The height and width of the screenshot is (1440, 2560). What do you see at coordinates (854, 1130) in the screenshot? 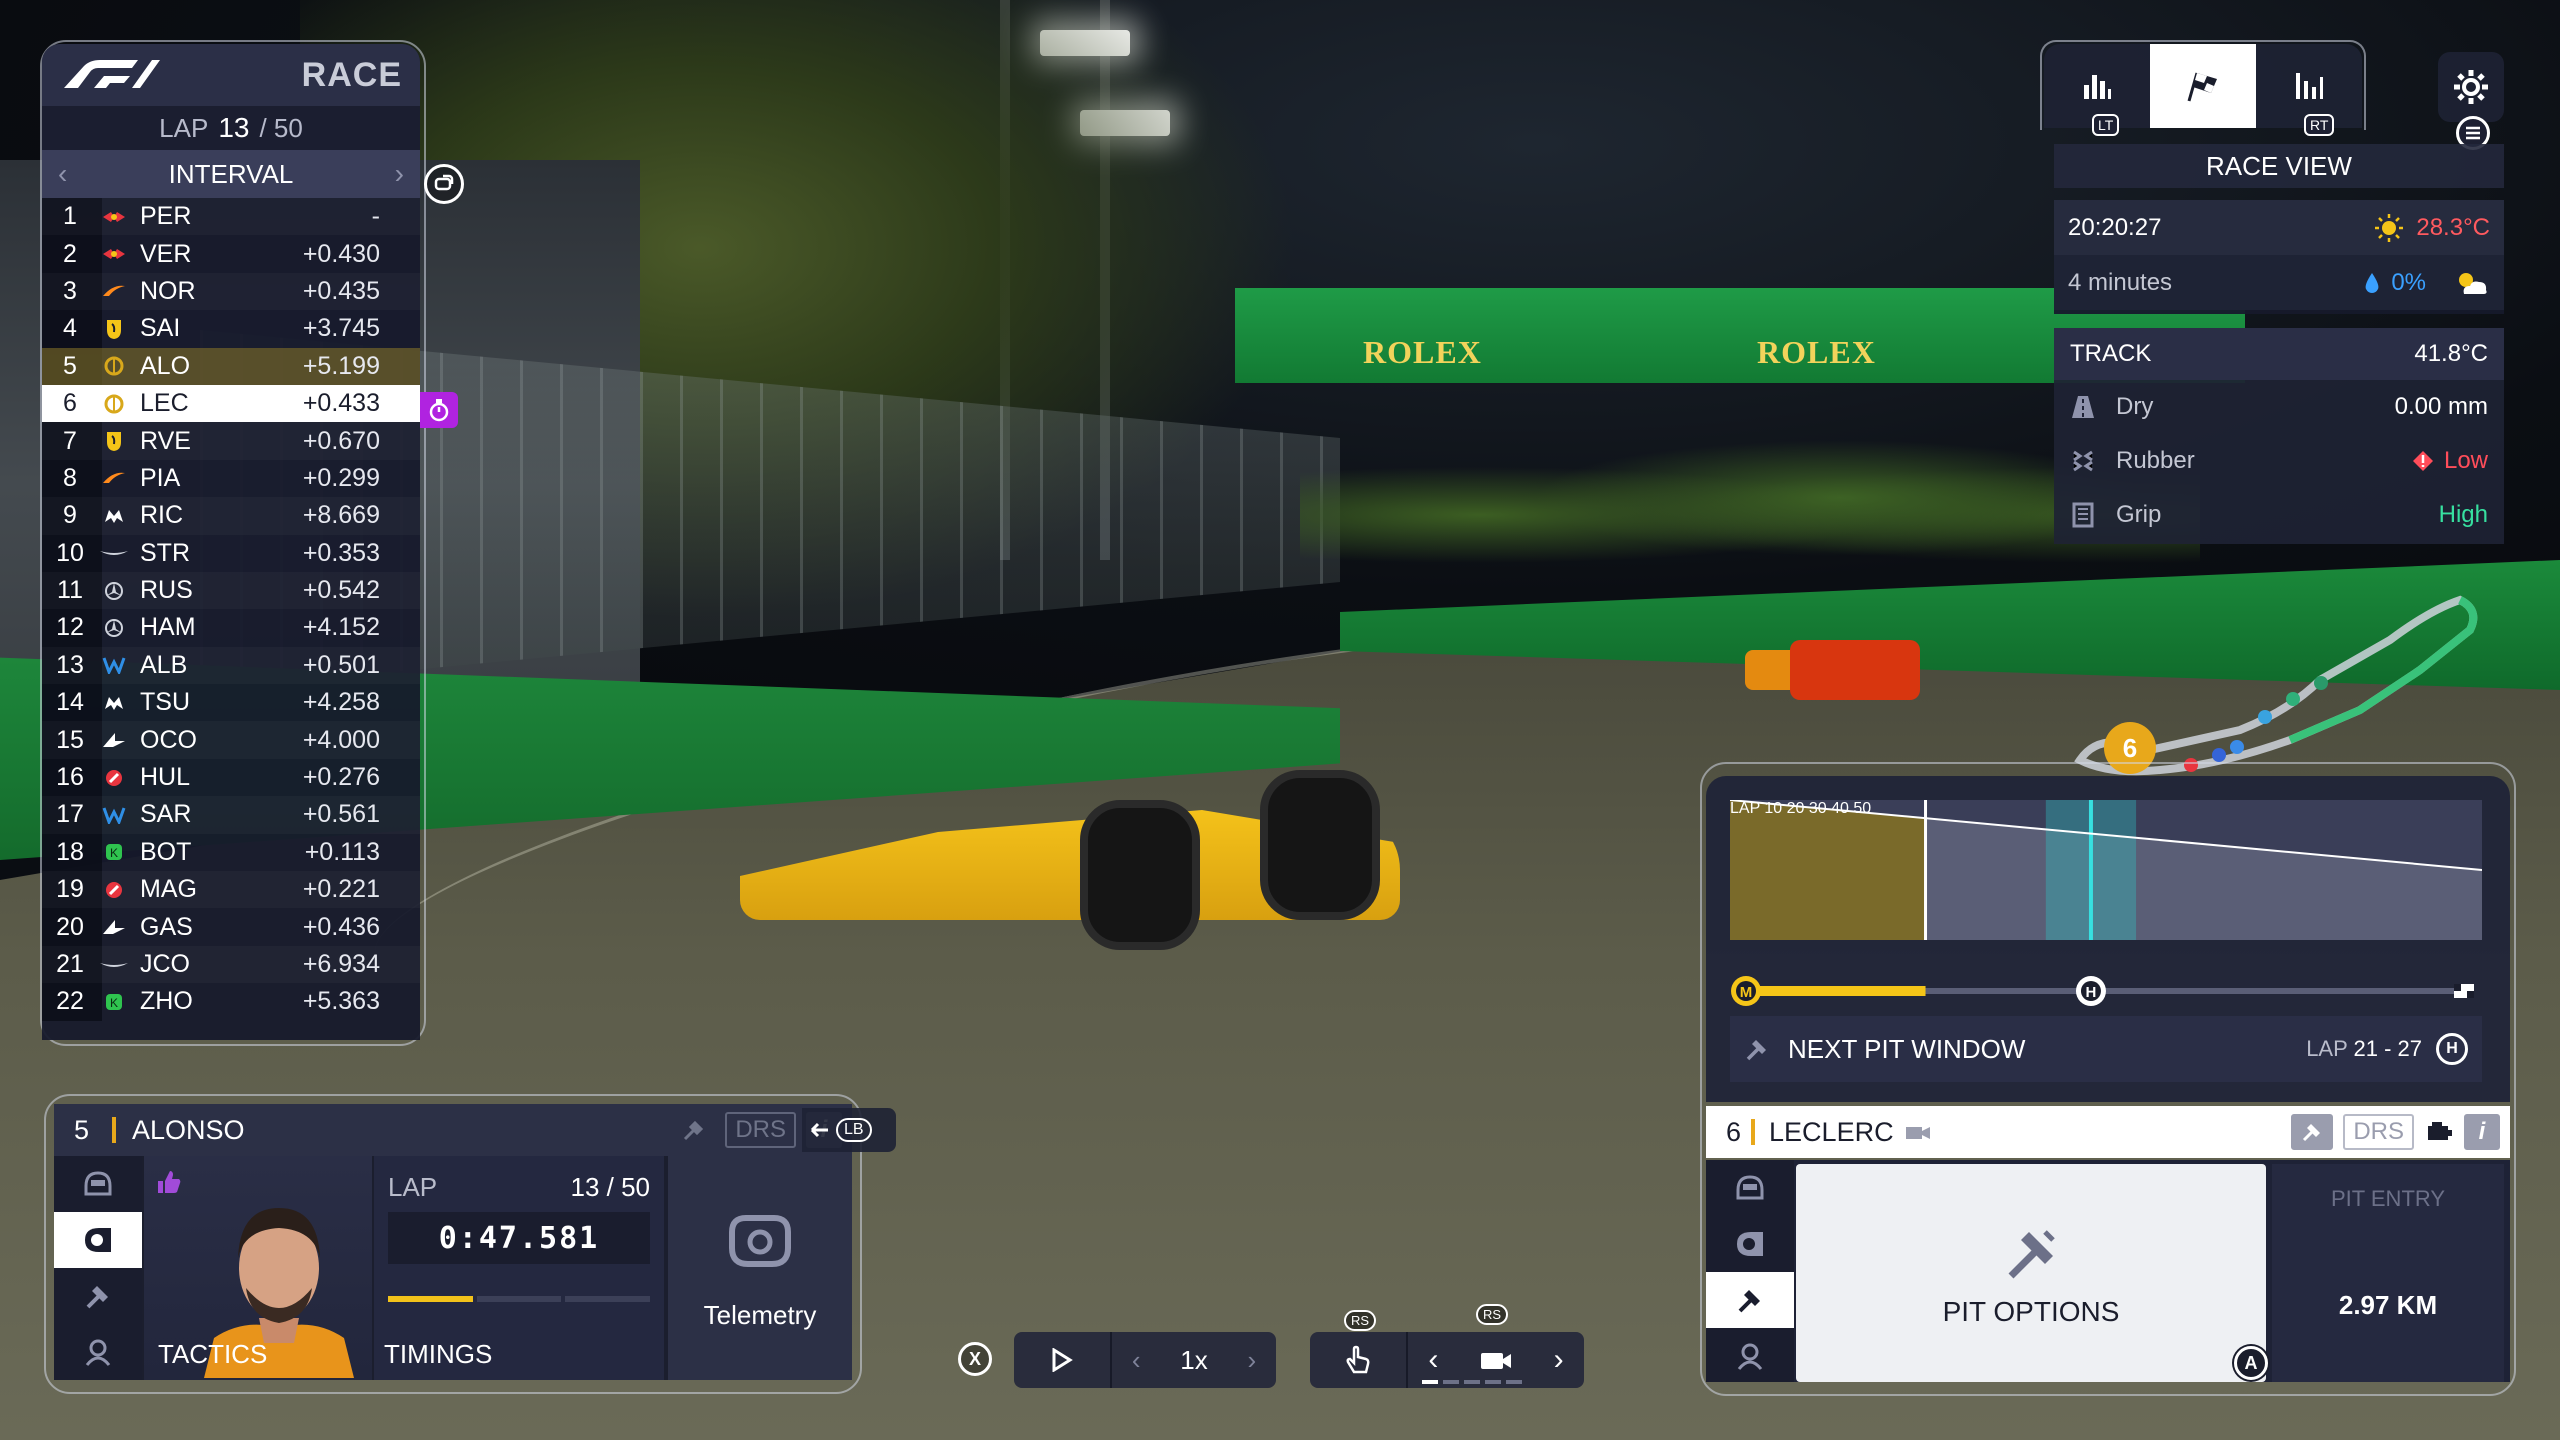
I see `lb-button-label: LB` at bounding box center [854, 1130].